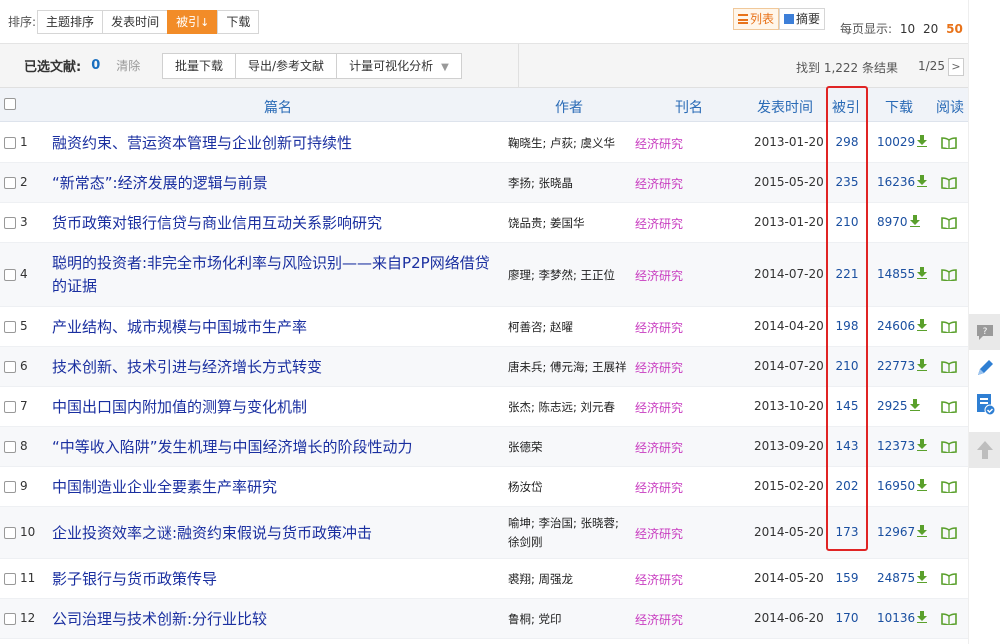 The image size is (1000, 644). What do you see at coordinates (902, 486) in the screenshot?
I see `download-link: 16950` at bounding box center [902, 486].